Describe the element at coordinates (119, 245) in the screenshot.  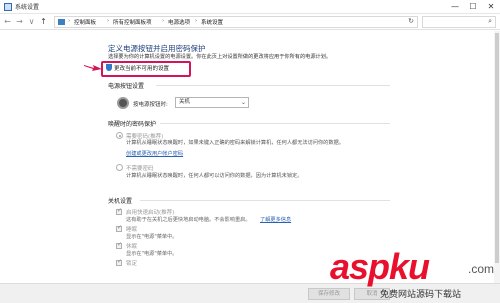
I see `hibernate-checkbox` at that location.